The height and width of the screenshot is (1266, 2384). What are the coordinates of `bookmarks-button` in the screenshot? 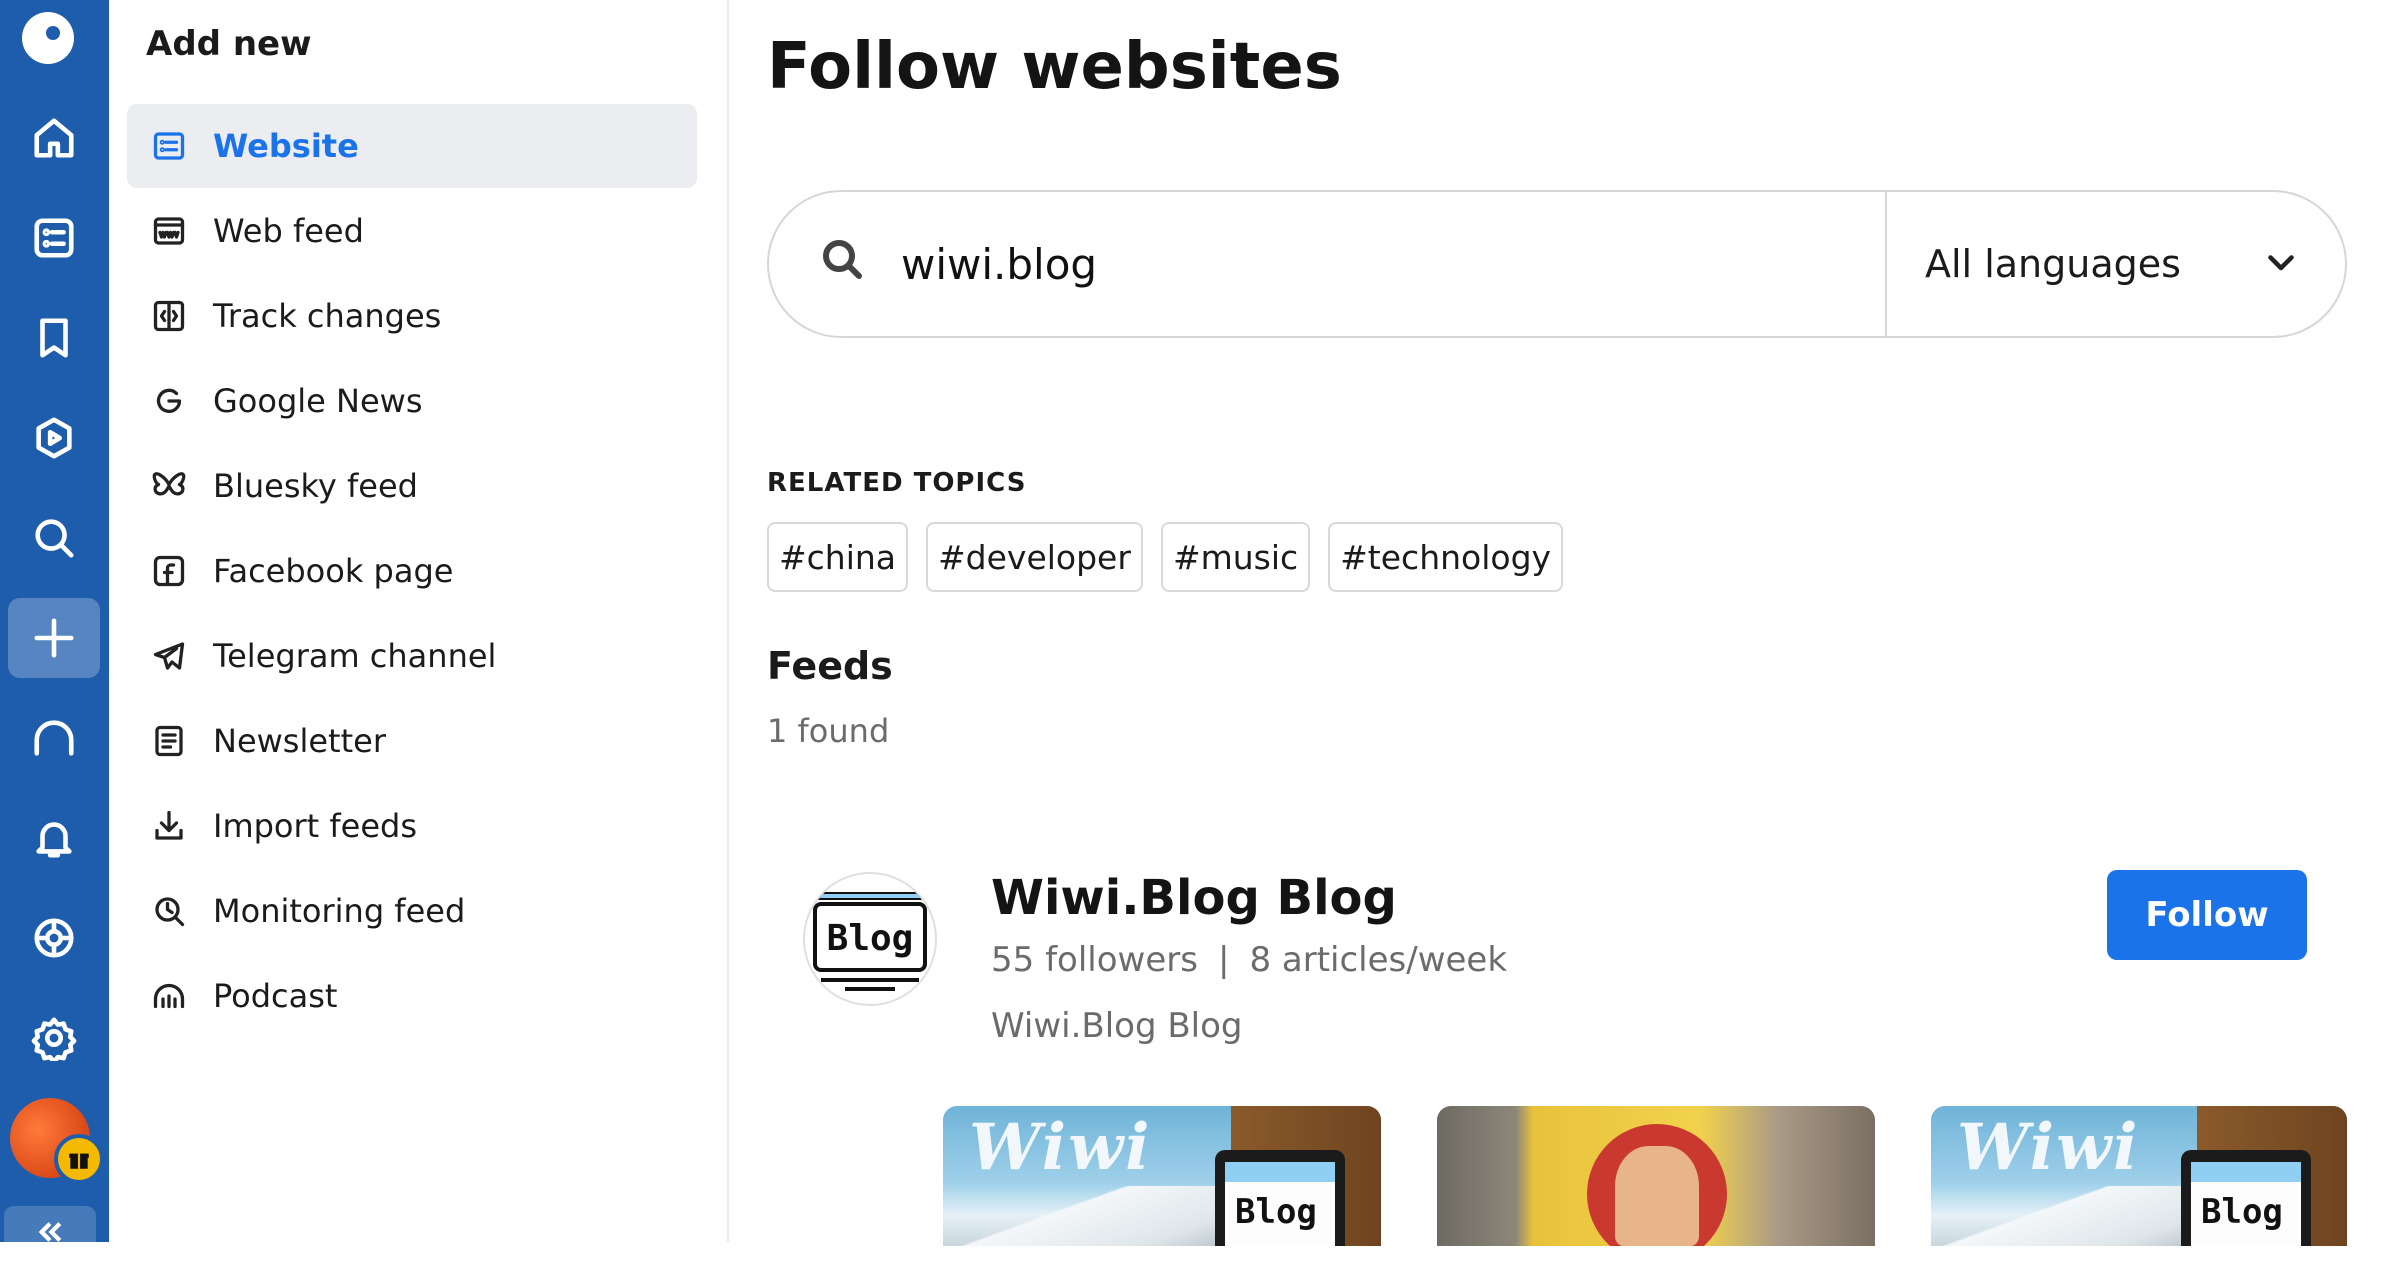 It's located at (54, 338).